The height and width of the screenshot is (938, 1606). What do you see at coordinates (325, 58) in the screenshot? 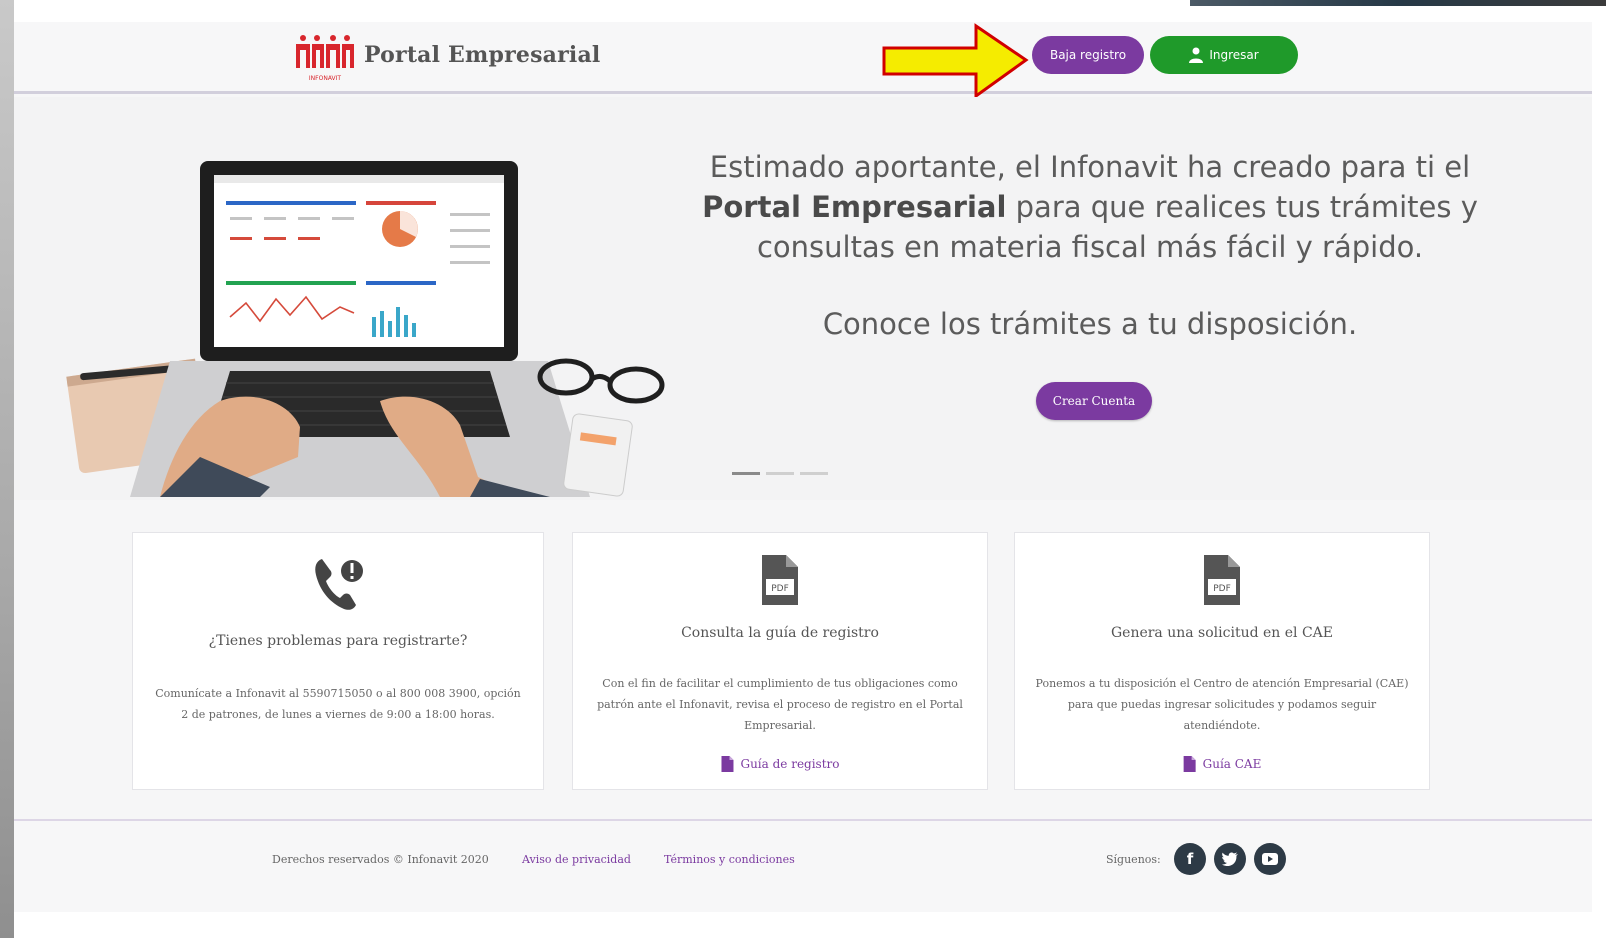
I see `infonavit-logo: INFONAVIT` at bounding box center [325, 58].